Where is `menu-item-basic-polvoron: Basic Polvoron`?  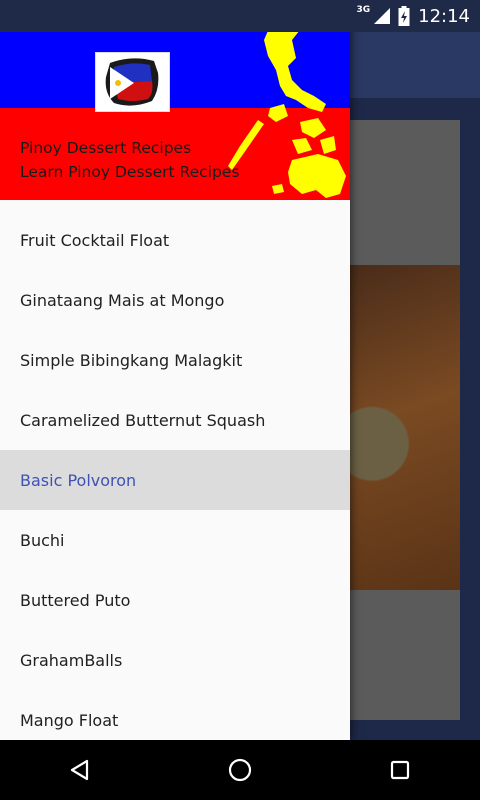 menu-item-basic-polvoron: Basic Polvoron is located at coordinates (175, 480).